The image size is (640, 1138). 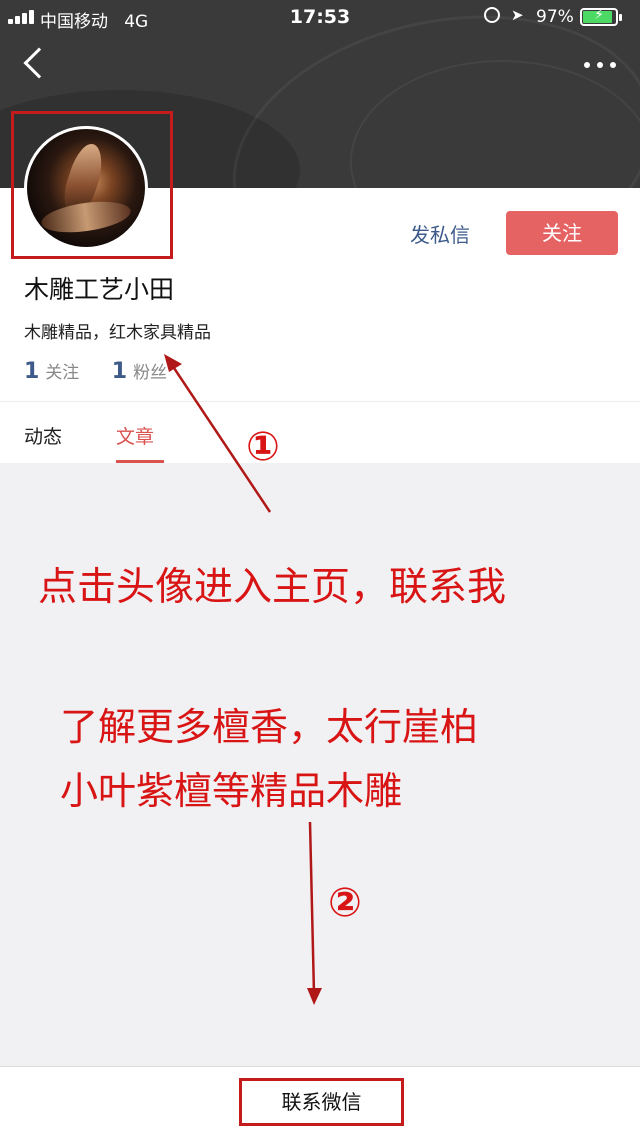 I want to click on annotation-line-2: 了解更多檀香，太行崖柏, so click(x=269, y=727).